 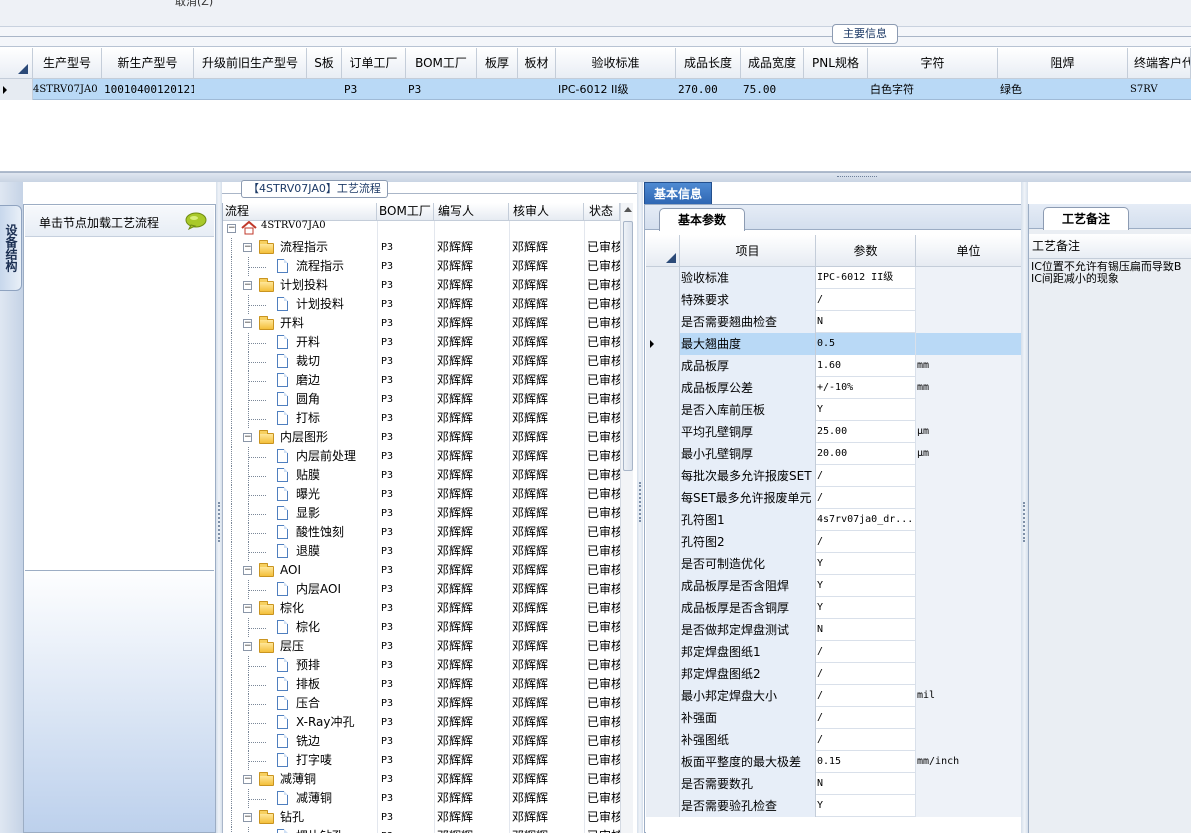 I want to click on tab-basic-info: 基本信息, so click(x=678, y=194).